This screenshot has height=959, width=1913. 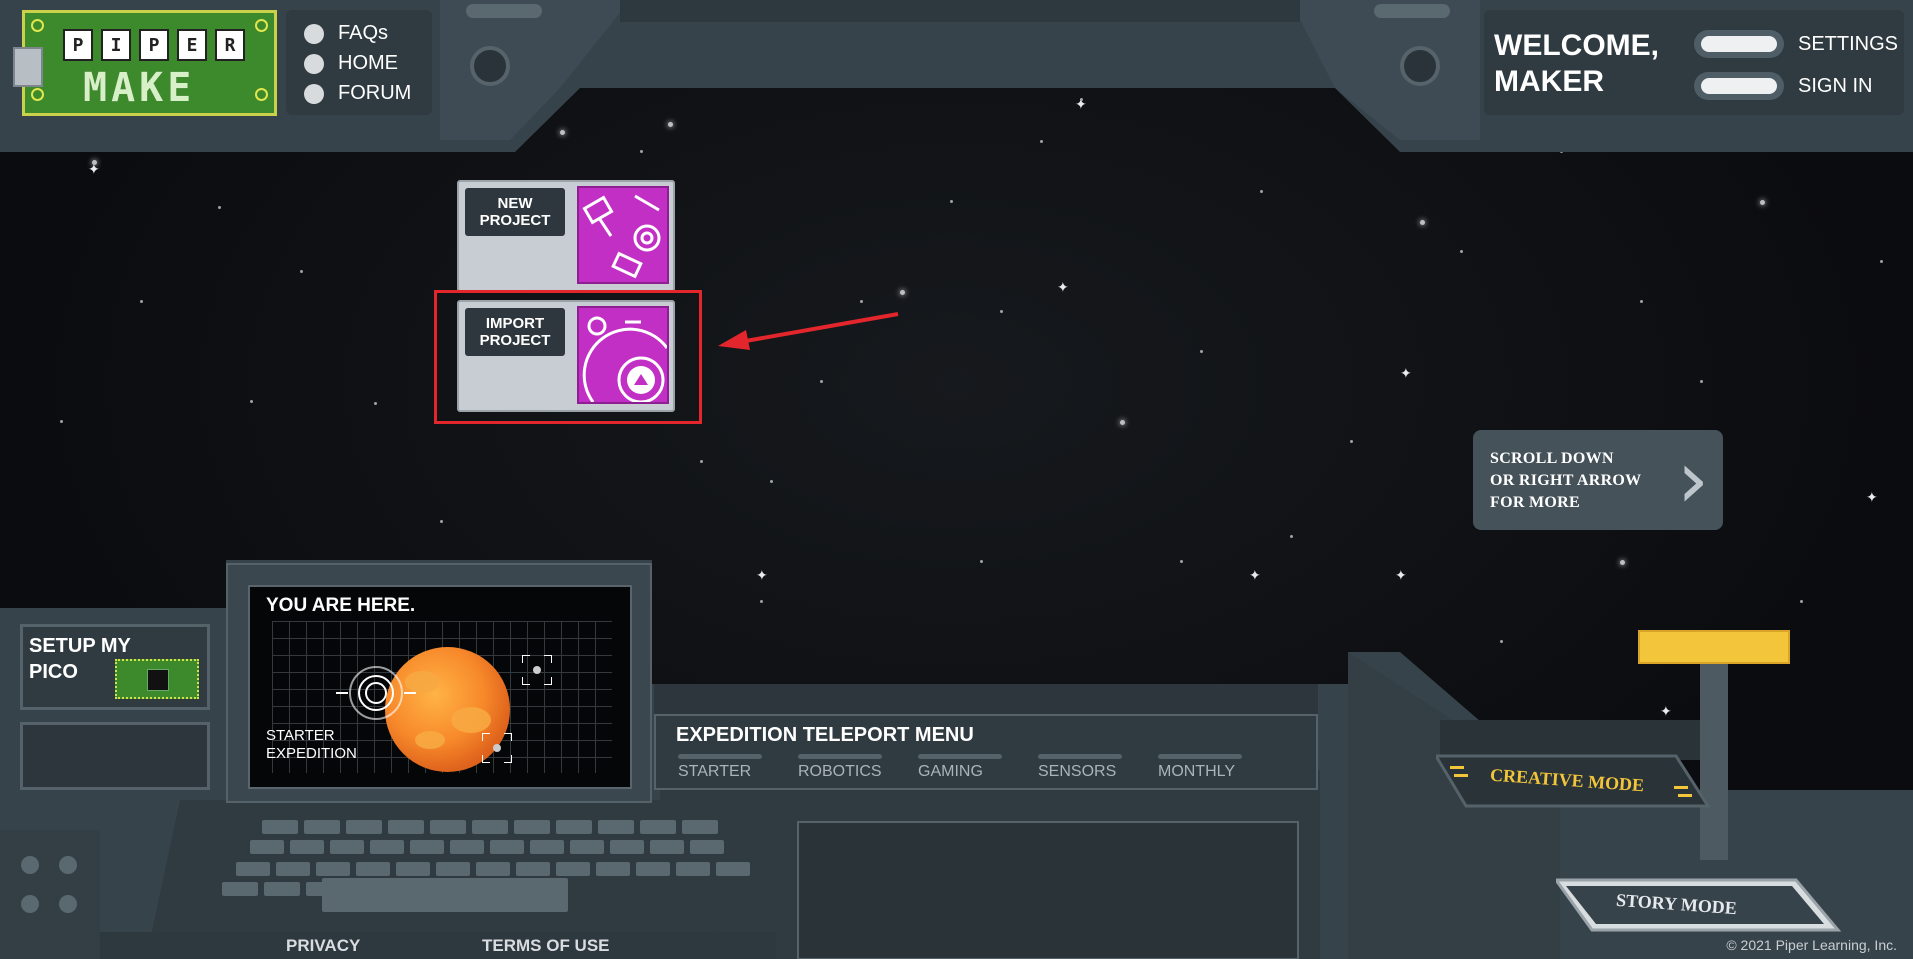 I want to click on copyright-text: © 2021 Piper Learning, Inc., so click(x=1811, y=945).